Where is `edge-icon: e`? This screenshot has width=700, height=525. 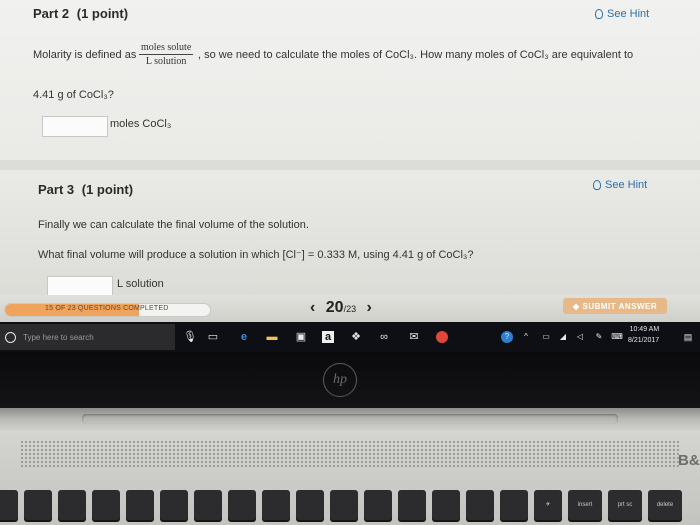
edge-icon: e is located at coordinates (244, 337).